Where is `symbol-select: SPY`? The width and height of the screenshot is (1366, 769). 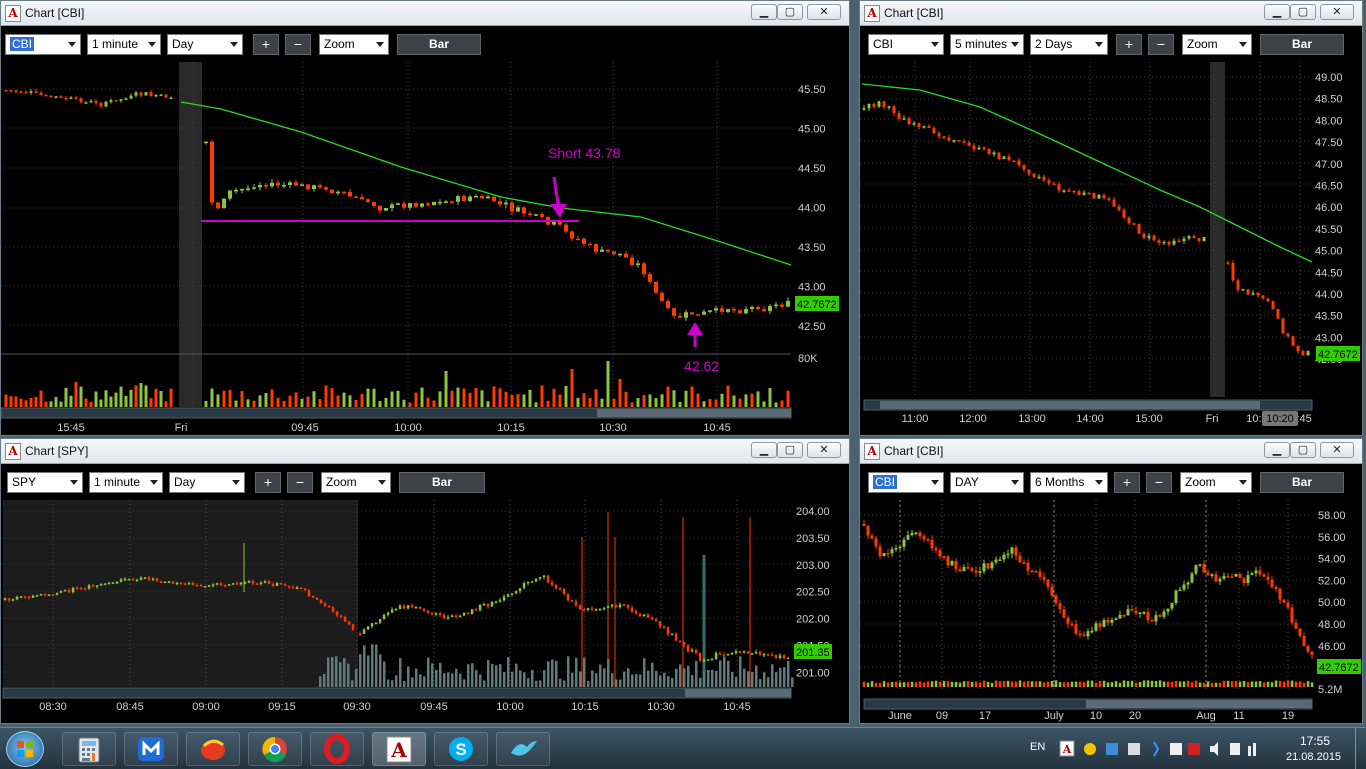
symbol-select: SPY is located at coordinates (45, 482).